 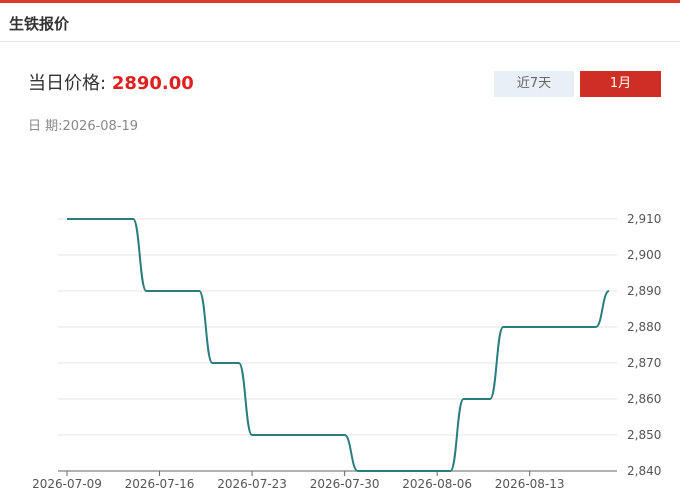 What do you see at coordinates (644, 327) in the screenshot?
I see `y-tick-label: 2,880` at bounding box center [644, 327].